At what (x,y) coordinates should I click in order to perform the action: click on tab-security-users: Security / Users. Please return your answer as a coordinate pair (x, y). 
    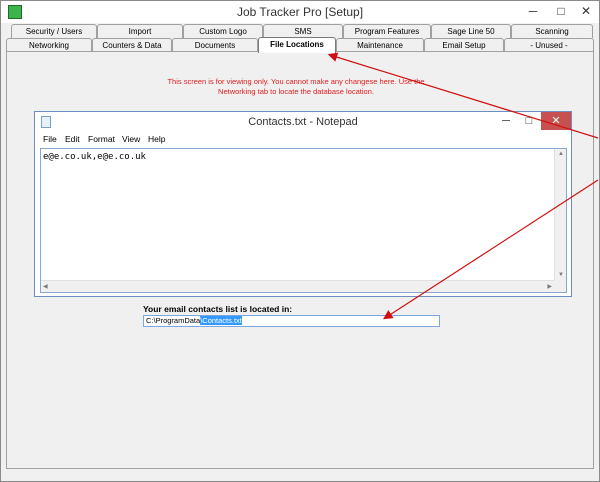
    Looking at the image, I should click on (54, 31).